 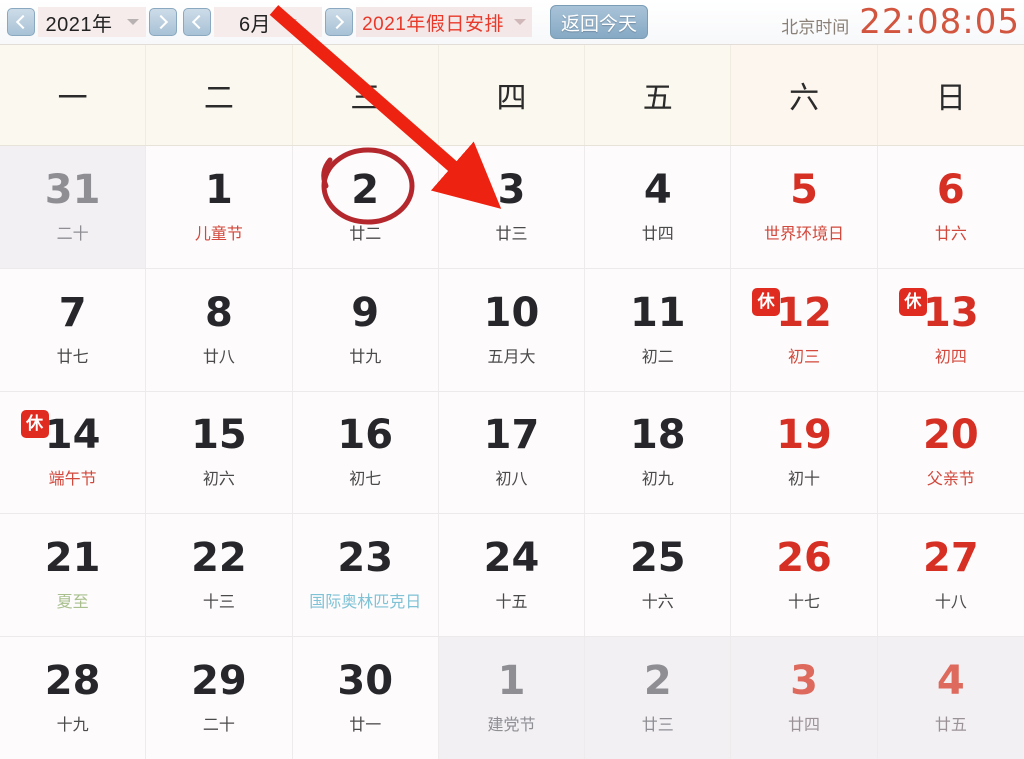 What do you see at coordinates (72, 312) in the screenshot?
I see `day-number: 7` at bounding box center [72, 312].